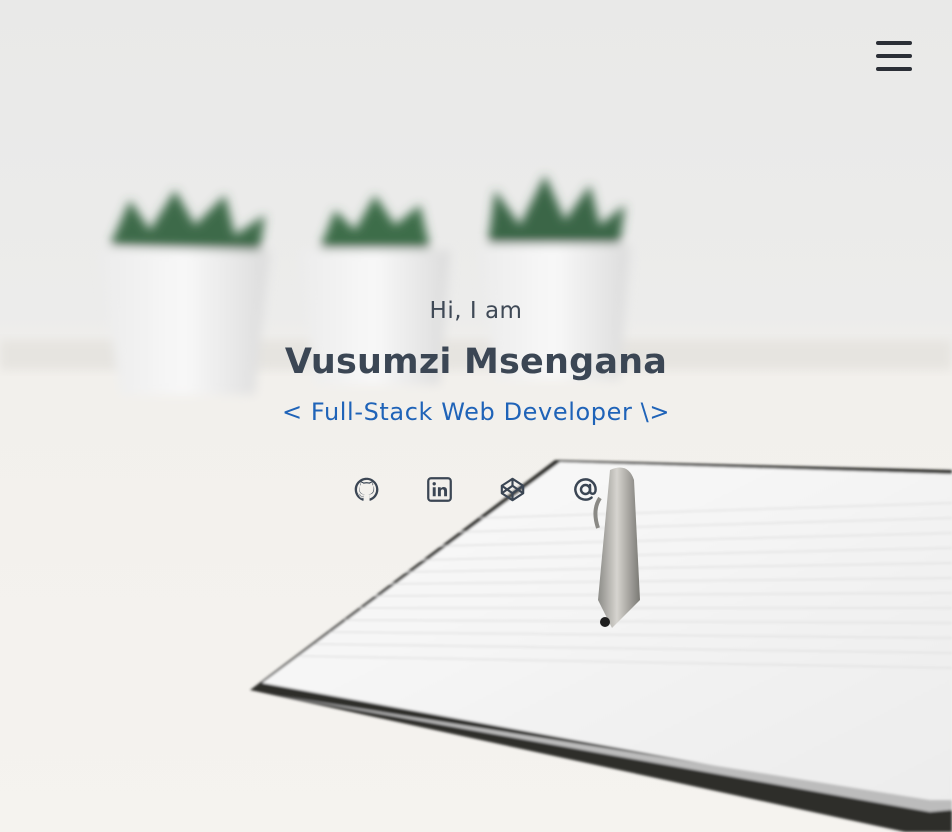 This screenshot has height=832, width=952. I want to click on hamburger-menu-button, so click(894, 56).